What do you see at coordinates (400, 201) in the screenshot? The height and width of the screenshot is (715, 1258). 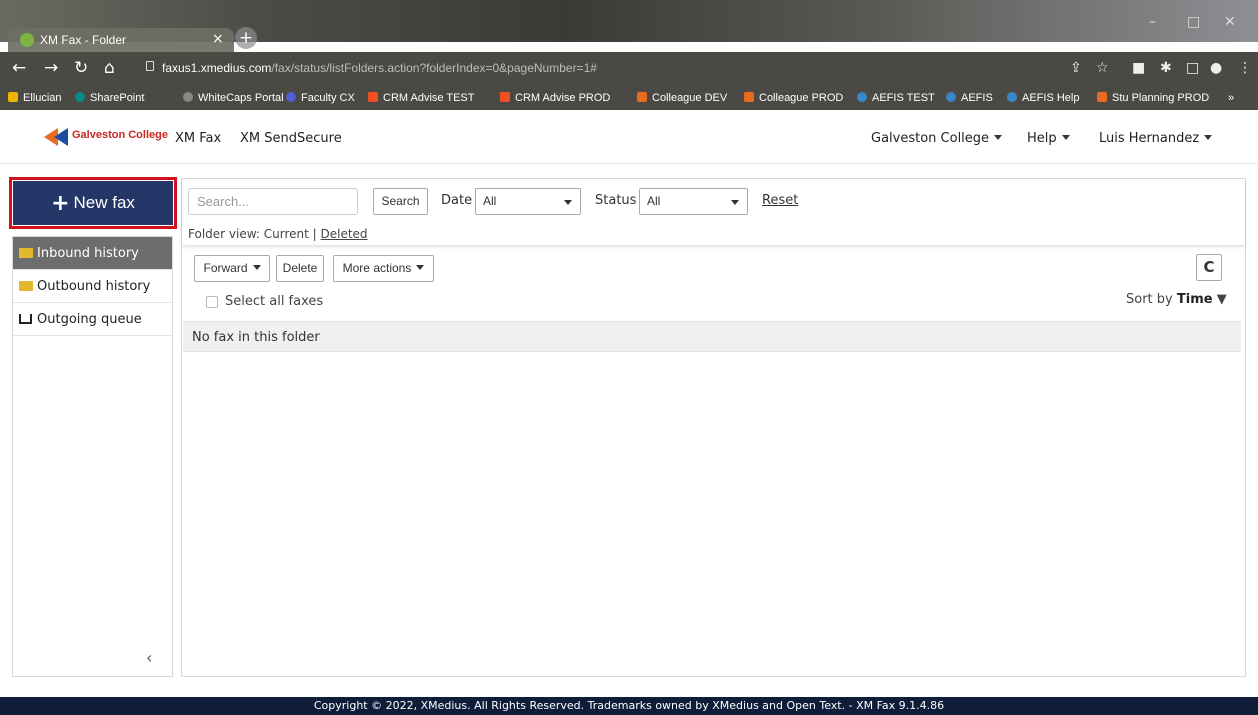 I see `search-button: Search` at bounding box center [400, 201].